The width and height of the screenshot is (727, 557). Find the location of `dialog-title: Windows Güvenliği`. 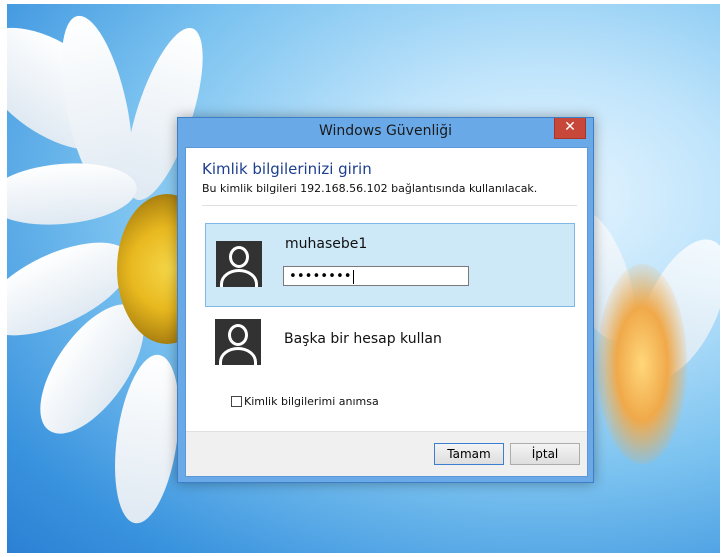

dialog-title: Windows Güvenliği is located at coordinates (385, 131).